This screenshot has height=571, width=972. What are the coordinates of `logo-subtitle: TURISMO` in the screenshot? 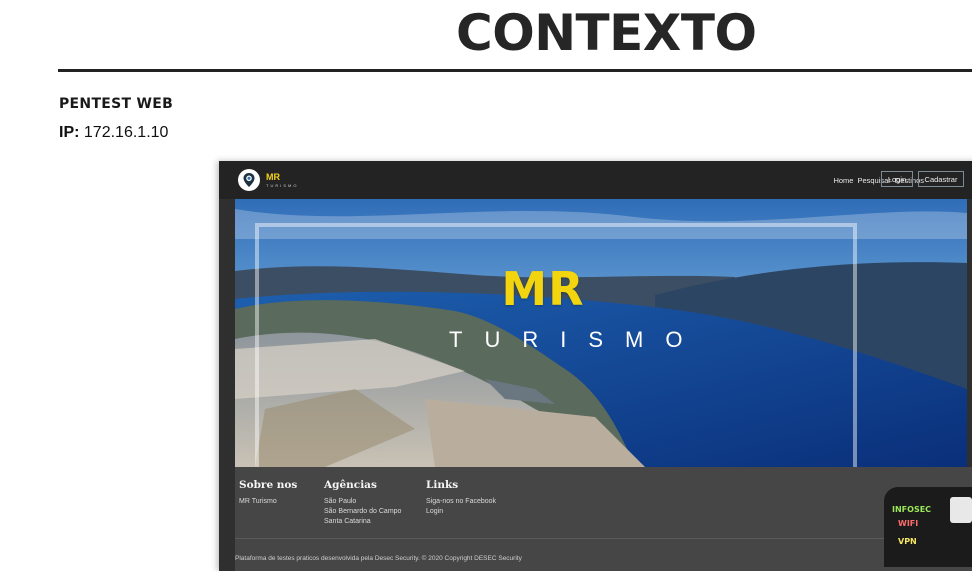 It's located at (282, 185).